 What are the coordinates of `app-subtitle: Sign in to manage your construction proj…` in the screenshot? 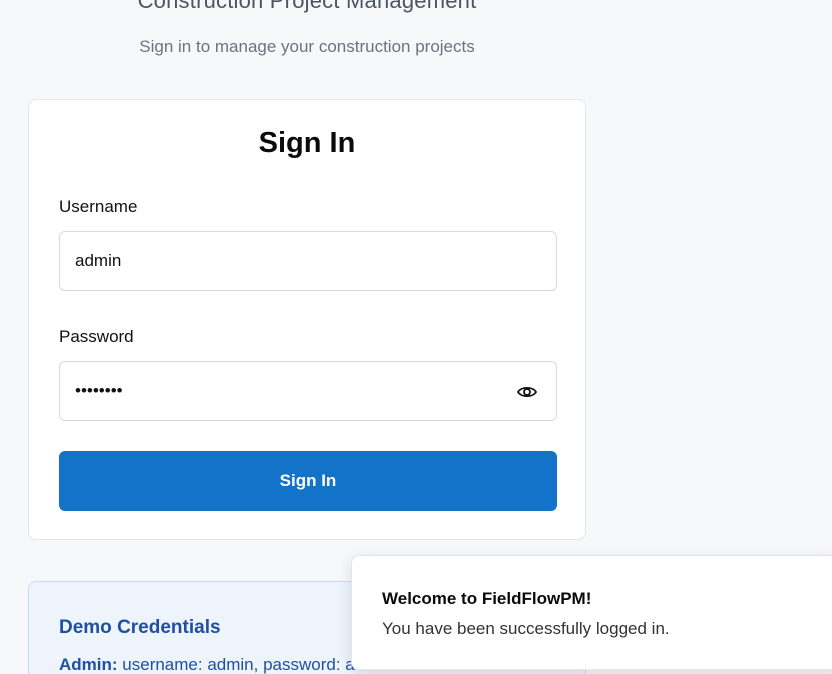 It's located at (307, 46).